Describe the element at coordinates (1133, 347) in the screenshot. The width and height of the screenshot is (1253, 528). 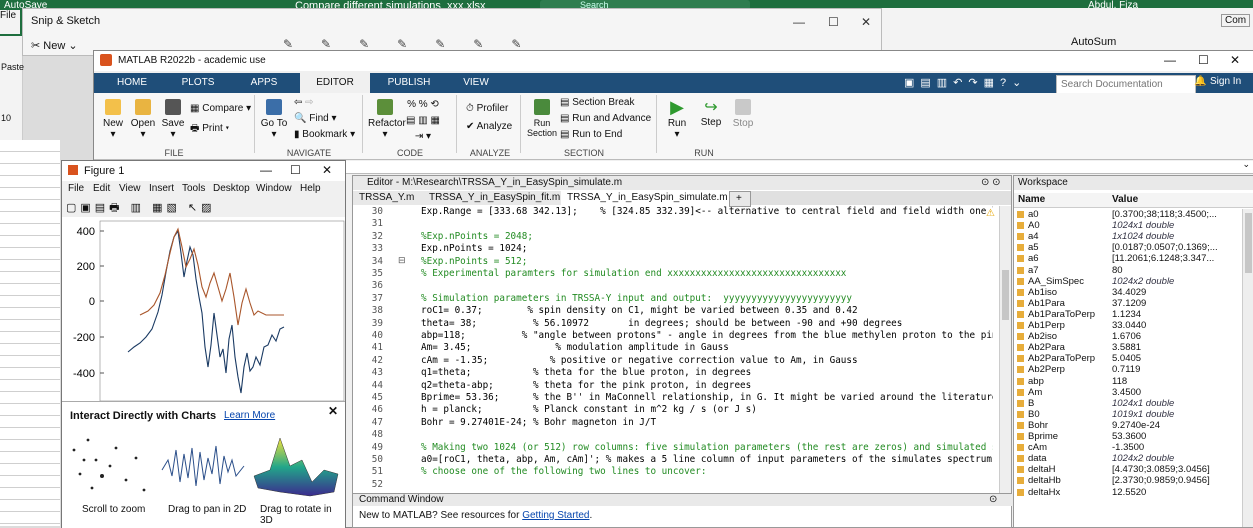
I see `workspace-row: Ab2Para 3.5881` at that location.